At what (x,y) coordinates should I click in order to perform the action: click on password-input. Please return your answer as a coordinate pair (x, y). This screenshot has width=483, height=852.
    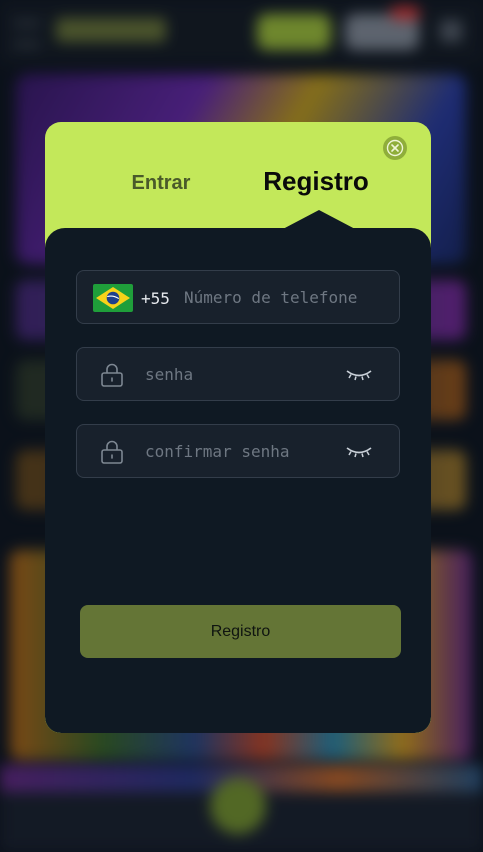
    Looking at the image, I should click on (240, 374).